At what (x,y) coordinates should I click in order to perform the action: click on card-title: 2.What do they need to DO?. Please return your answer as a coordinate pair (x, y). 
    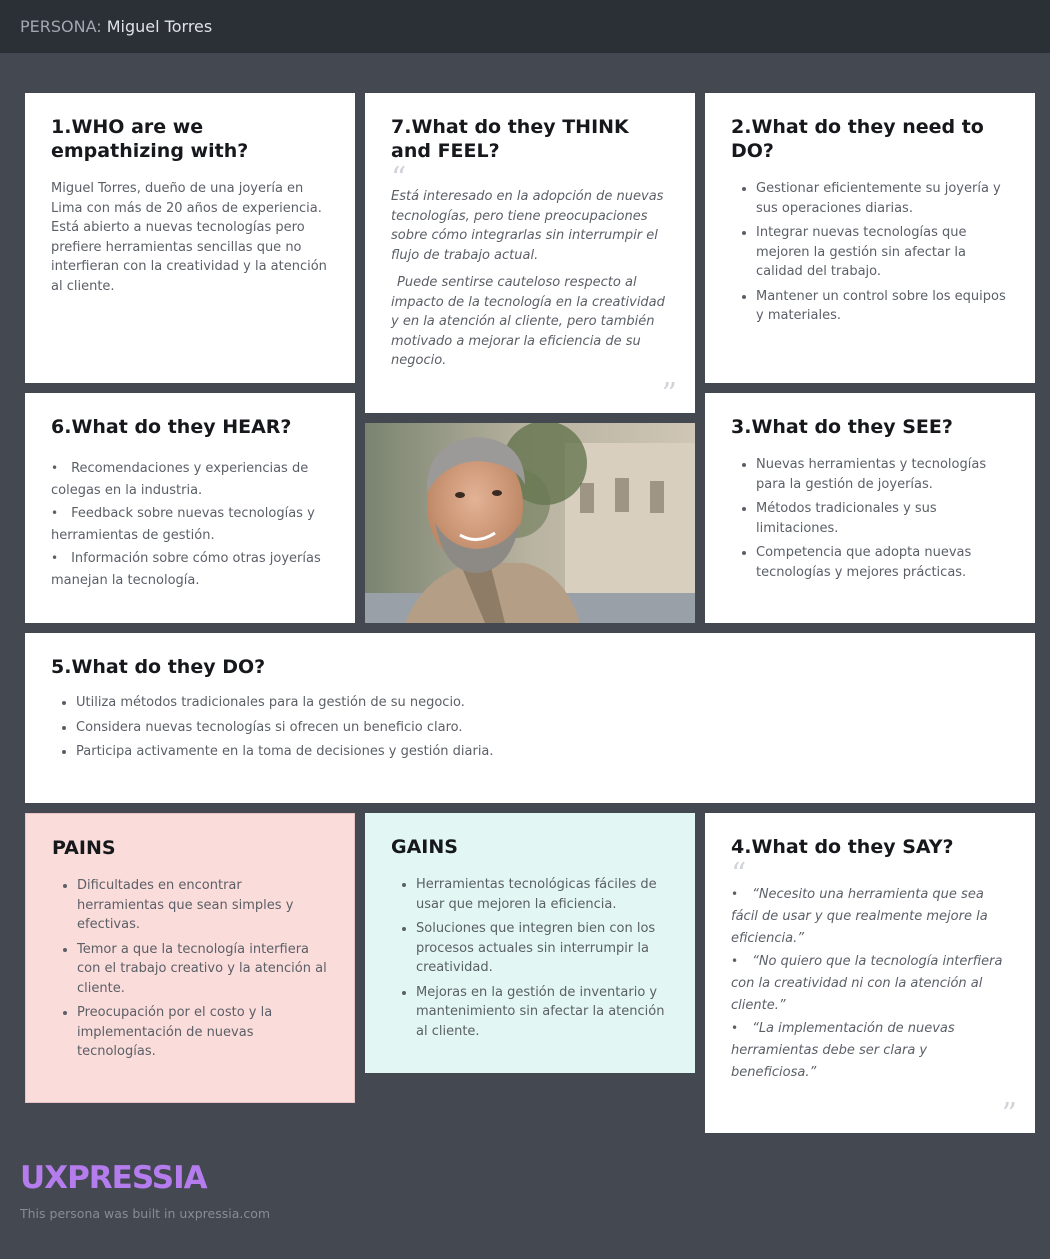
    Looking at the image, I should click on (857, 139).